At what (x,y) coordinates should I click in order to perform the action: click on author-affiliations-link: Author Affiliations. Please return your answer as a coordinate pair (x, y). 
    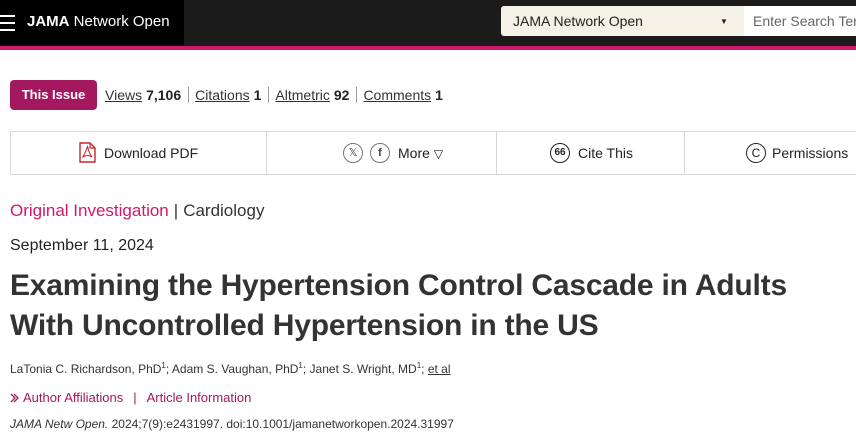
    Looking at the image, I should click on (66, 397).